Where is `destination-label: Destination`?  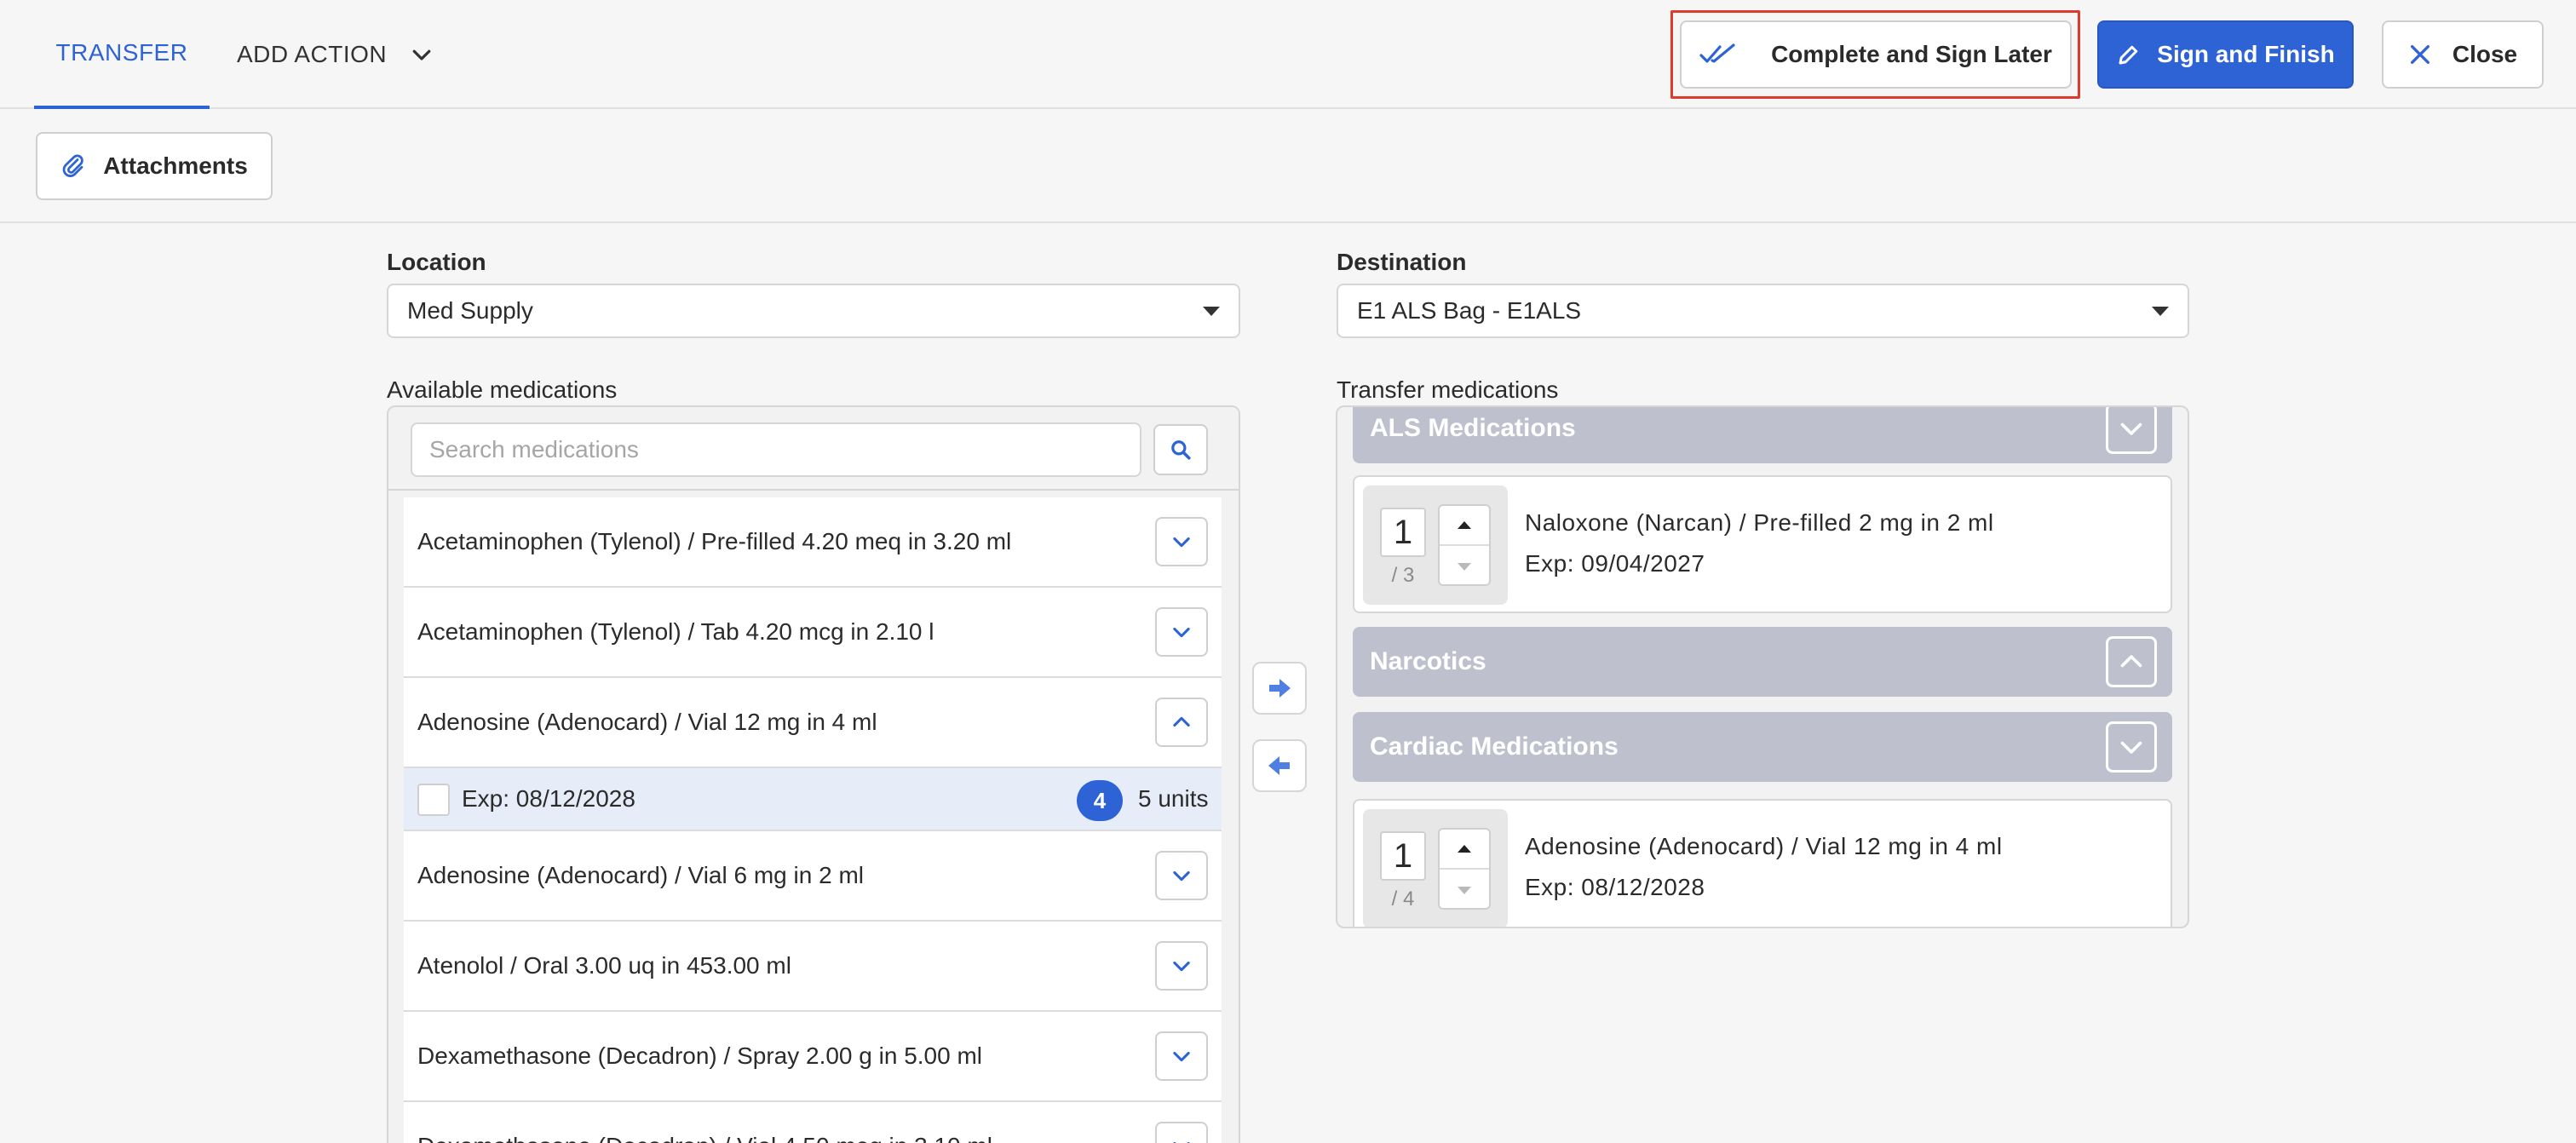 destination-label: Destination is located at coordinates (1402, 262).